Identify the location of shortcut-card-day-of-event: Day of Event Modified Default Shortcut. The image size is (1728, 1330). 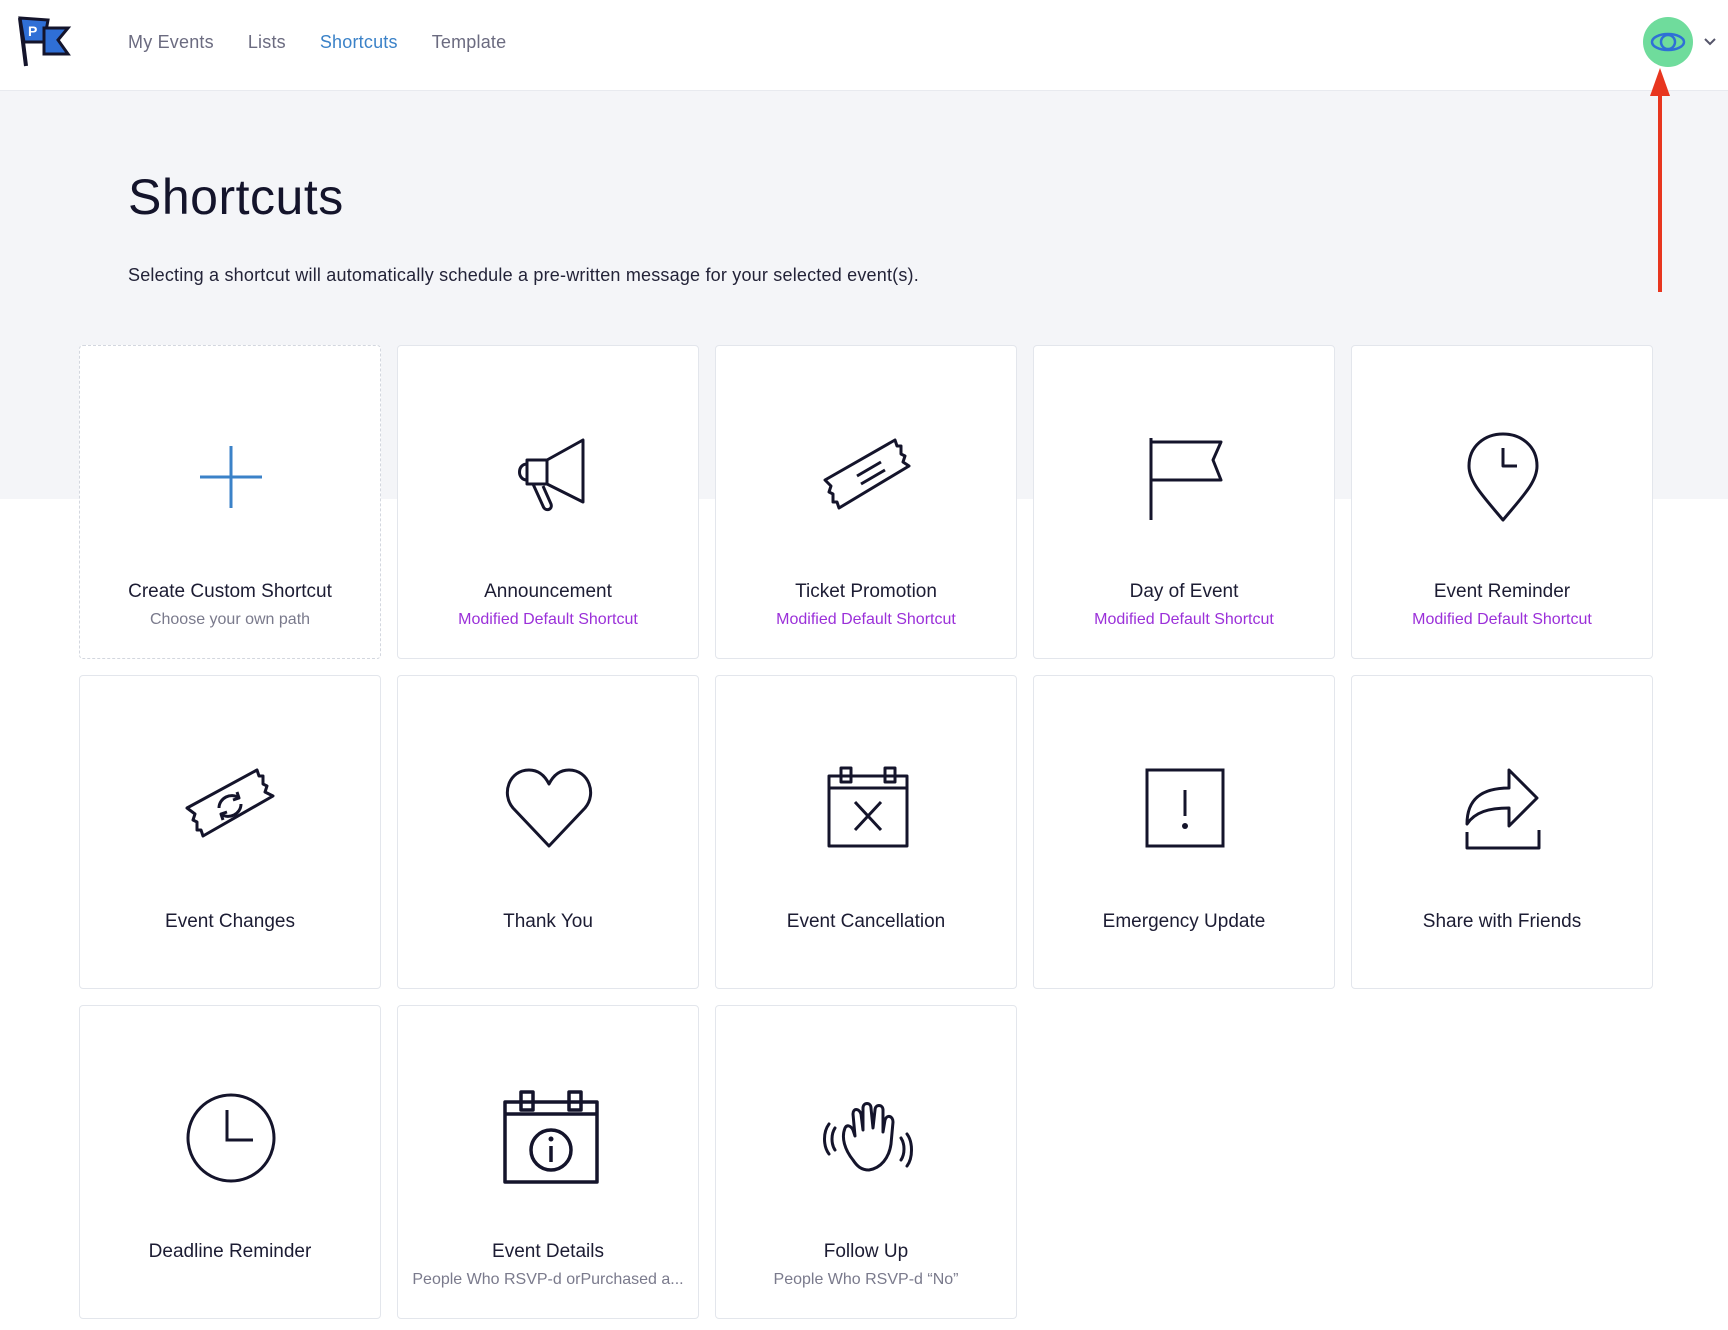
(1184, 502).